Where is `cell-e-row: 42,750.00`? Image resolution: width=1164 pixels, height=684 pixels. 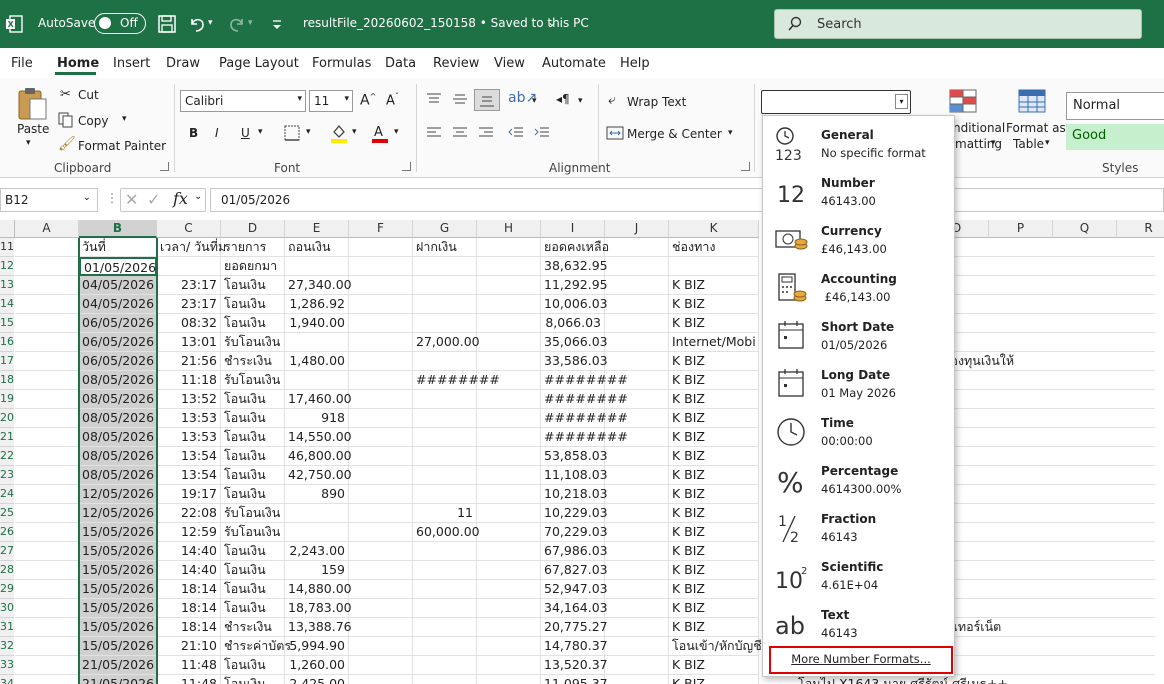
cell-e-row: 42,750.00 is located at coordinates (318, 475).